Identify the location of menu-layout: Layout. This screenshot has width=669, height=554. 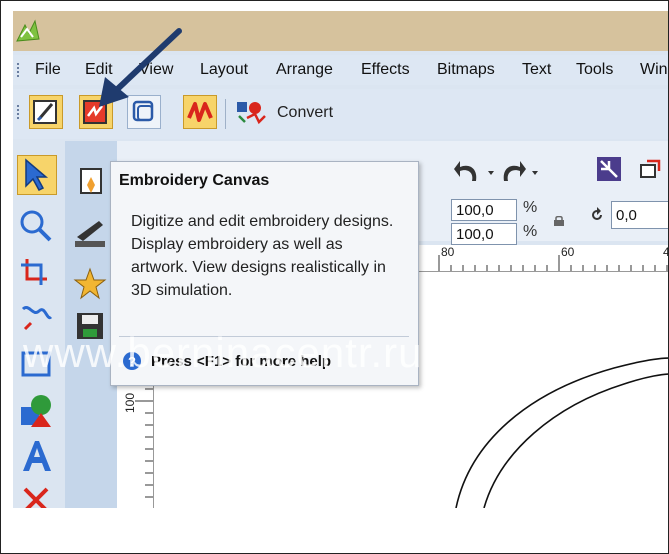
(224, 70).